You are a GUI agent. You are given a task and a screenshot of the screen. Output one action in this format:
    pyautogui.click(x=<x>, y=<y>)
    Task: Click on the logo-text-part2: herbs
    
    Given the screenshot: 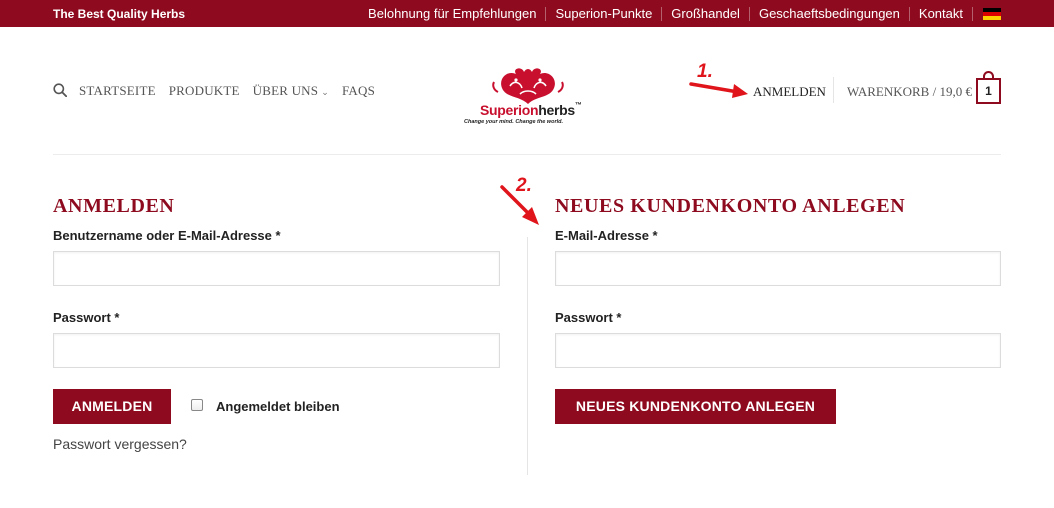 What is the action you would take?
    pyautogui.click(x=556, y=110)
    